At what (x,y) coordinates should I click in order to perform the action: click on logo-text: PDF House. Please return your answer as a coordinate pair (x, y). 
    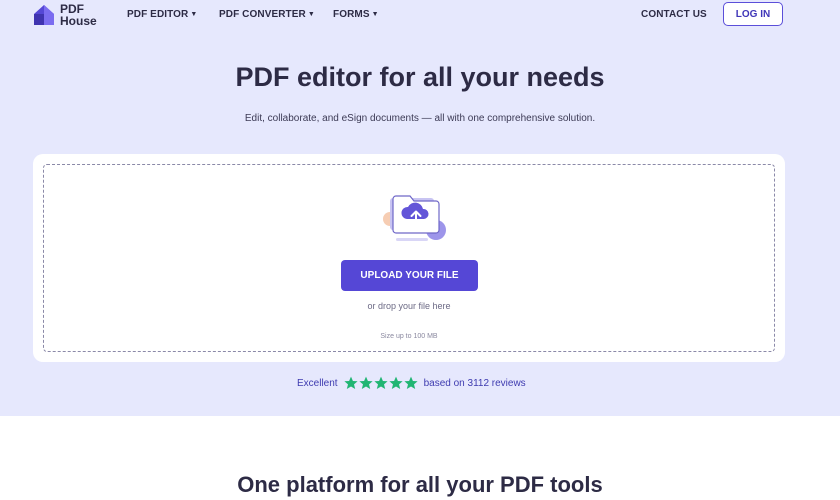
    Looking at the image, I should click on (78, 15).